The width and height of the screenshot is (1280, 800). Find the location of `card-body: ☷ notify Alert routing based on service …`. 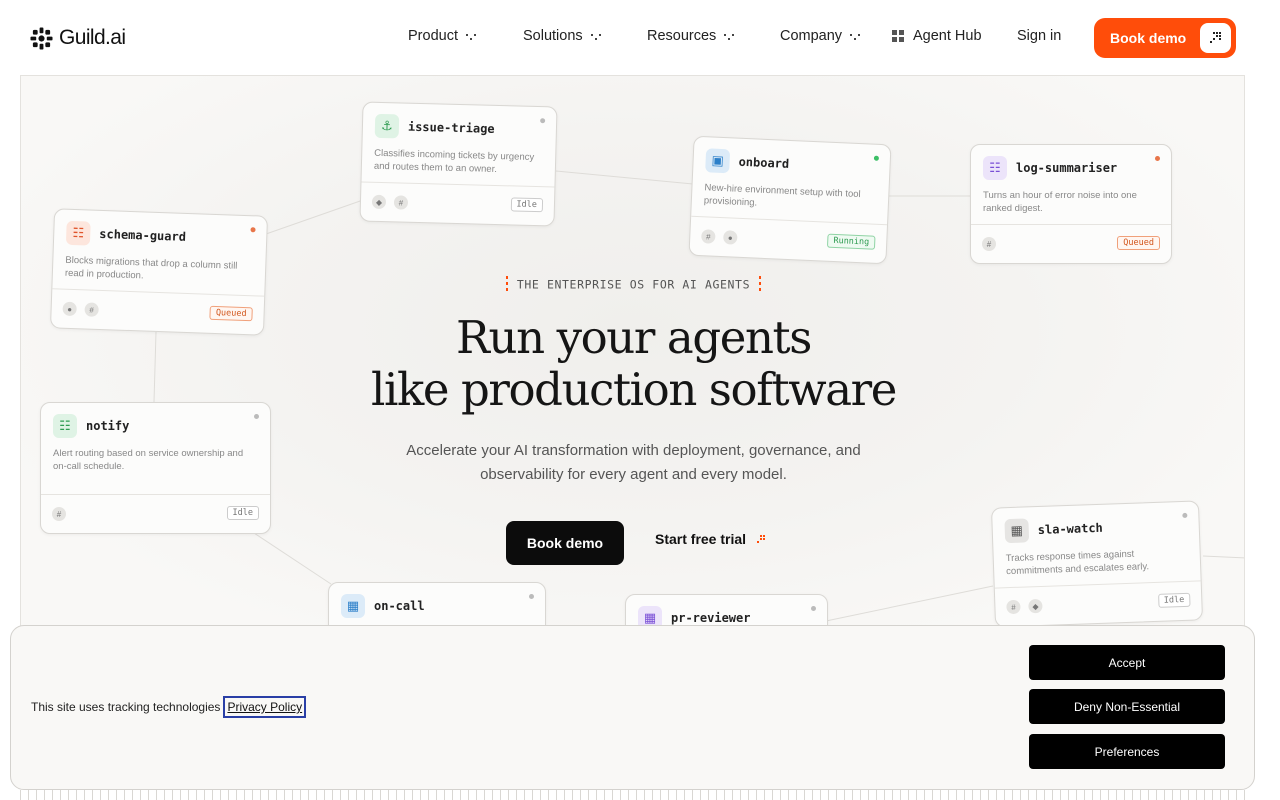

card-body: ☷ notify Alert routing based on service … is located at coordinates (155, 449).